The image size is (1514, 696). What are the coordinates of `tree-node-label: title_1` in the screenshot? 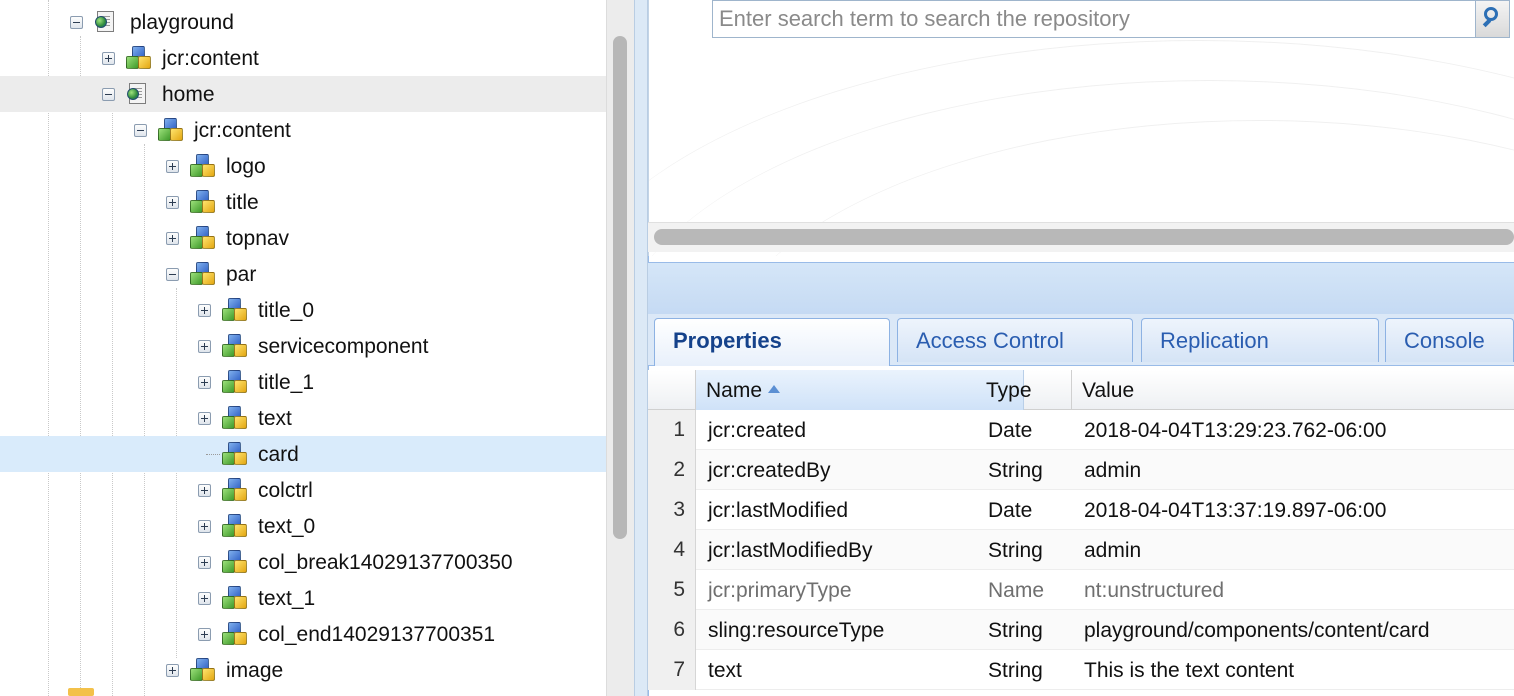 It's located at (286, 383).